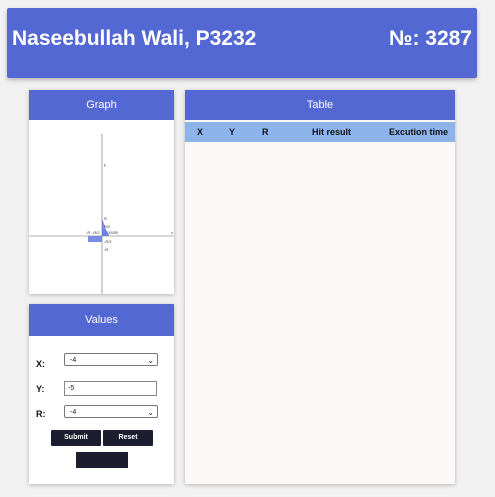 This screenshot has width=495, height=497. I want to click on graph-canvas: y x R R/2 -R/2 -R -R -R/2 R/2 R, so click(101, 207).